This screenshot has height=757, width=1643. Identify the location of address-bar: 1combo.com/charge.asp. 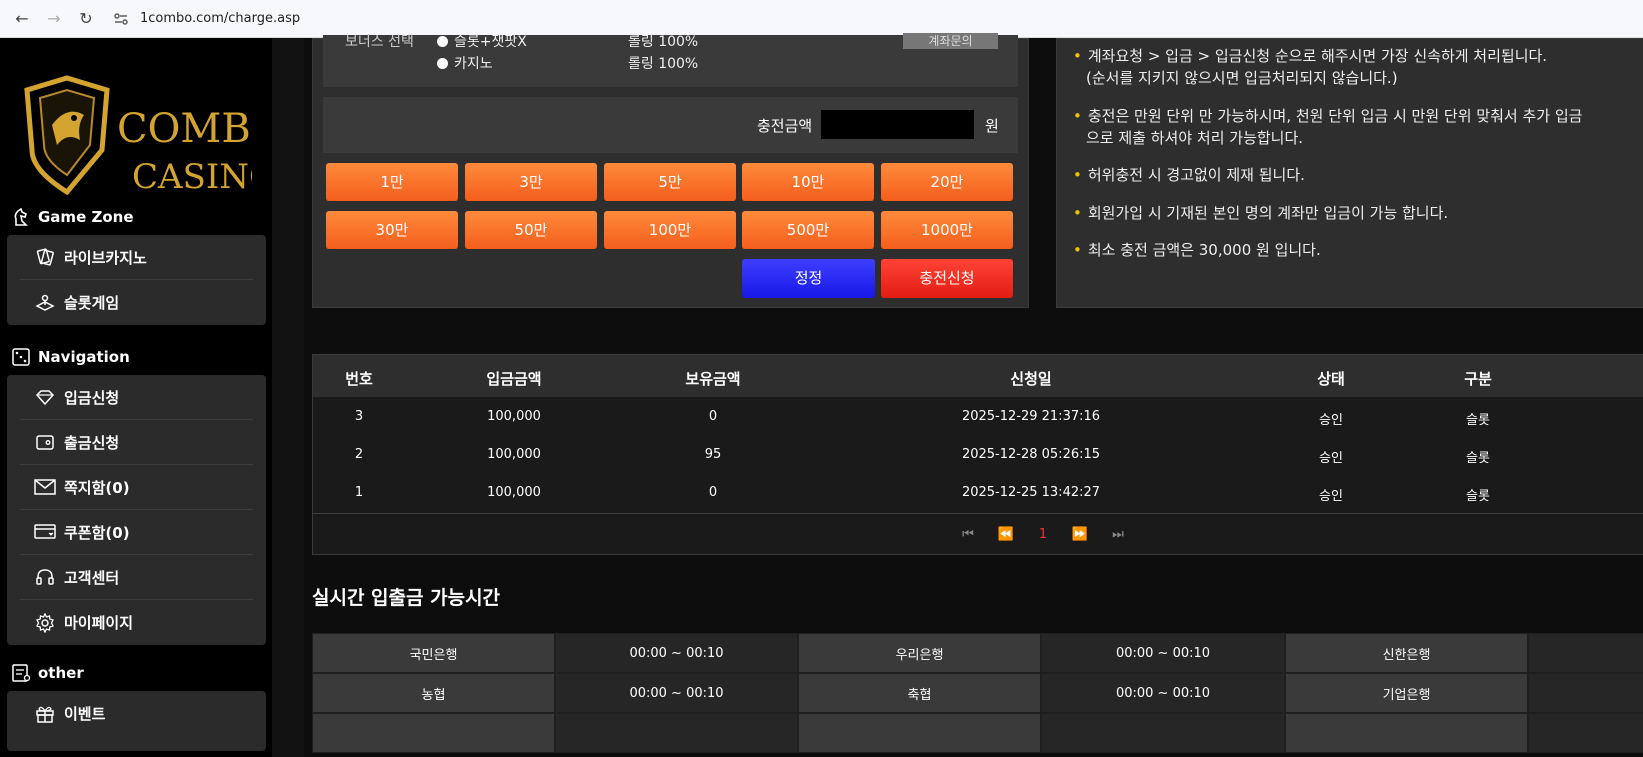
(877, 19).